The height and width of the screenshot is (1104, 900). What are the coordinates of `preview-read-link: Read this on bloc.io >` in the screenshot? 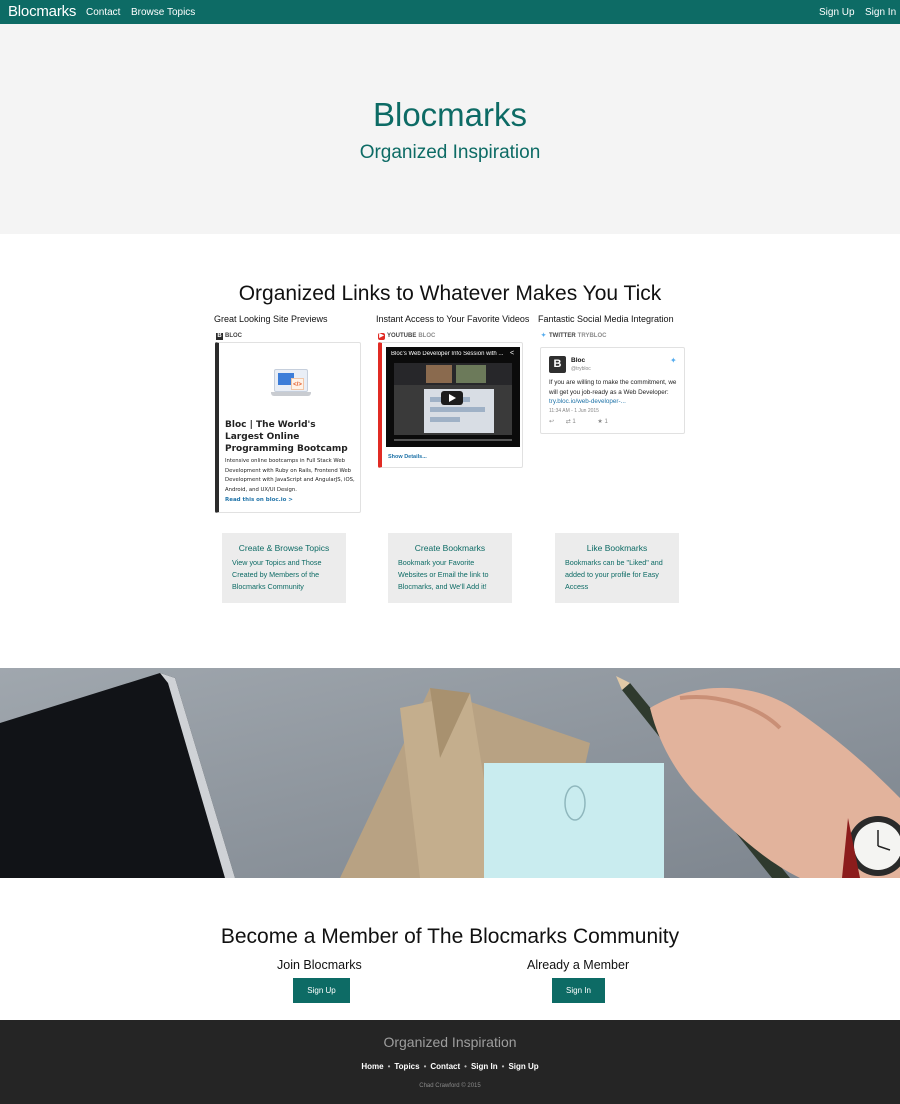 It's located at (259, 500).